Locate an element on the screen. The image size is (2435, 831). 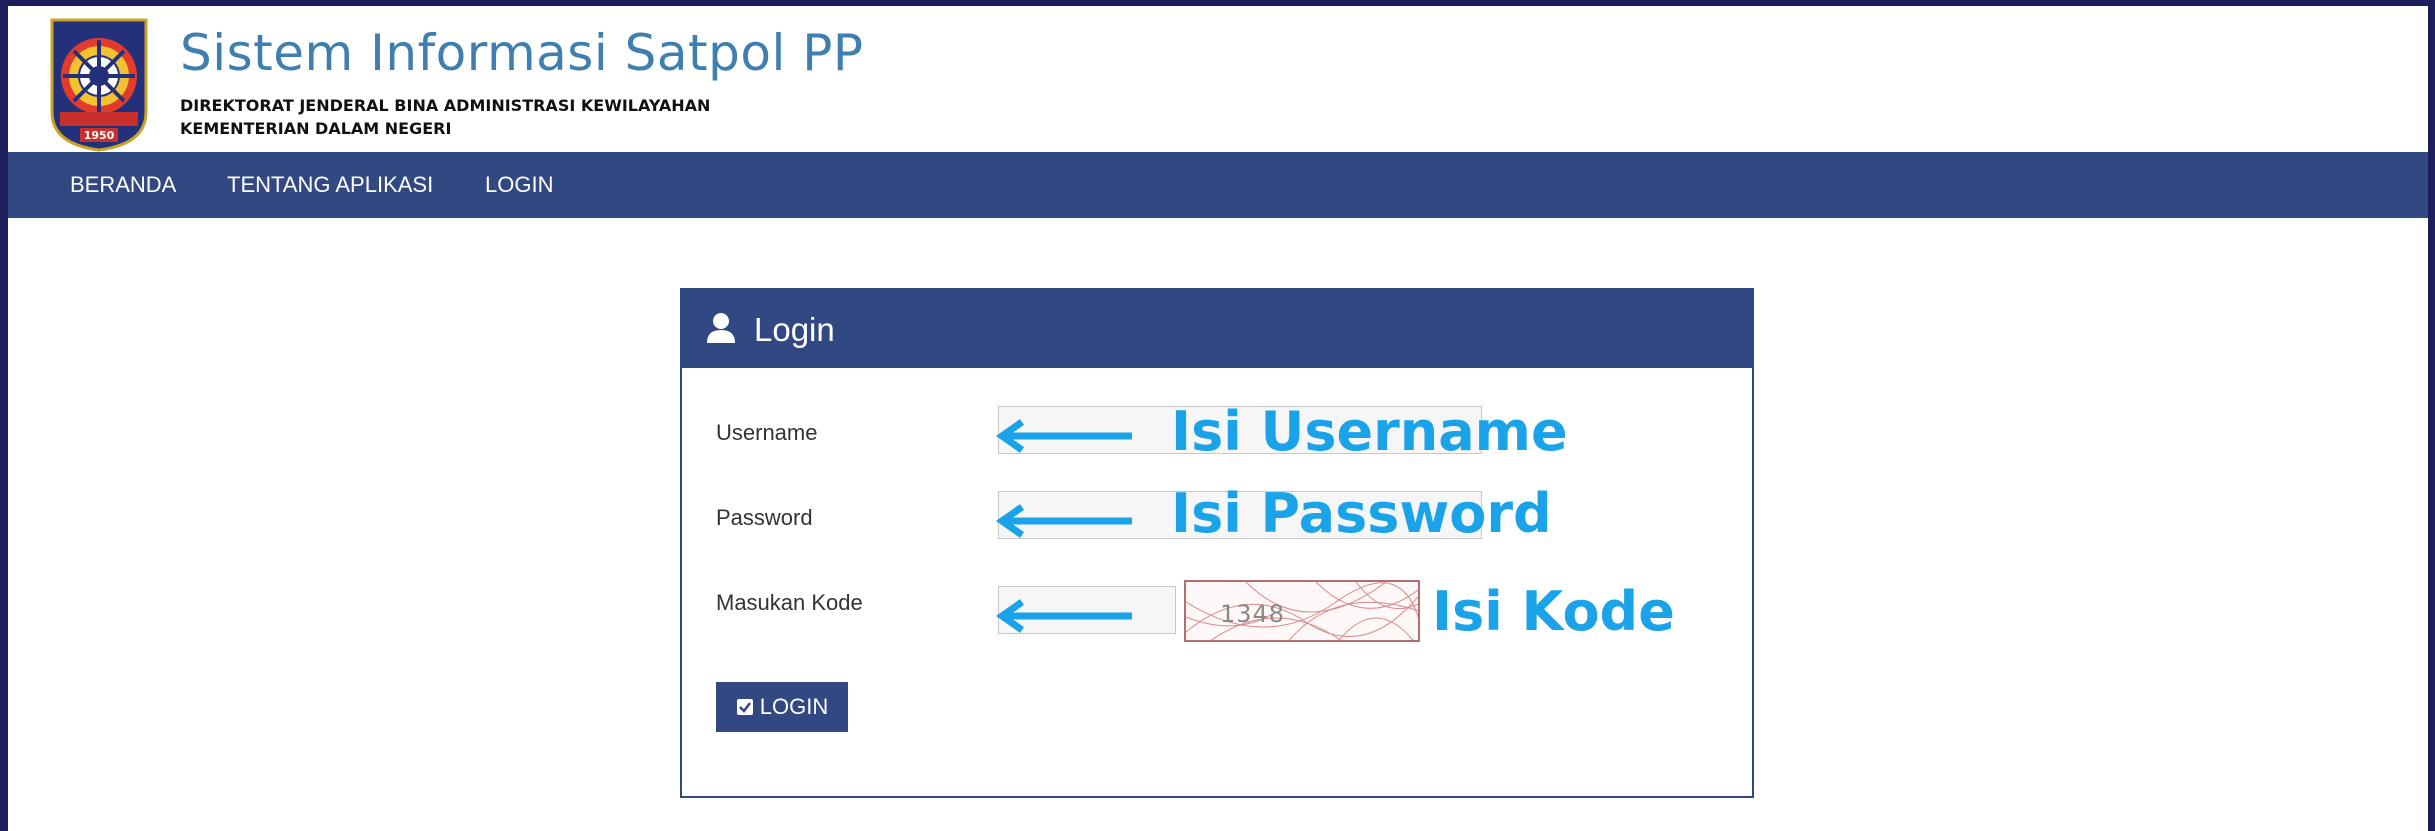
satpol-pp-emblem-logo: 1950 is located at coordinates (99, 85).